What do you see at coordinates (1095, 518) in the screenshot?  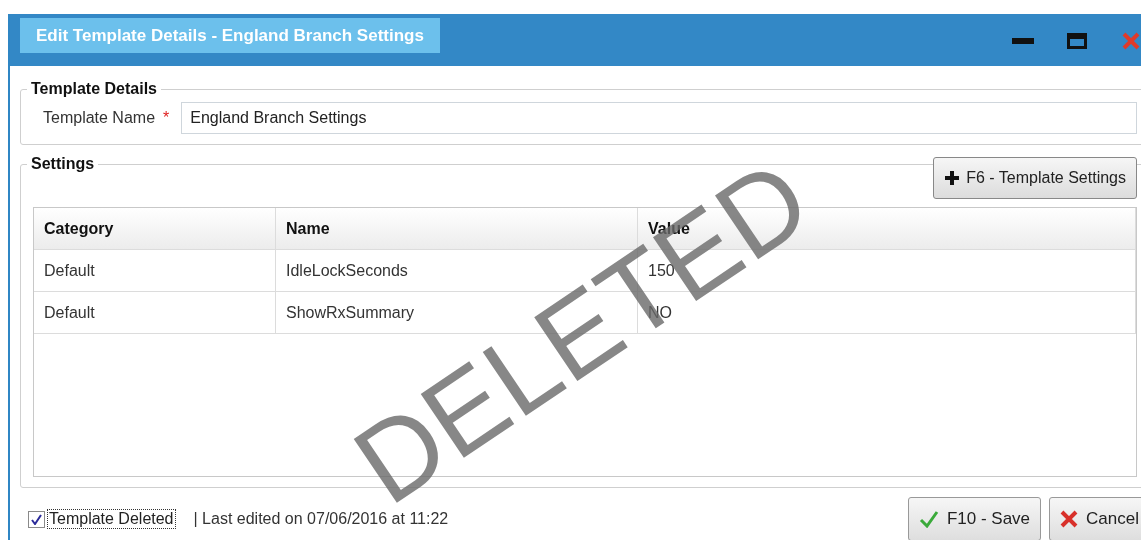 I see `cancel-button: Cancel` at bounding box center [1095, 518].